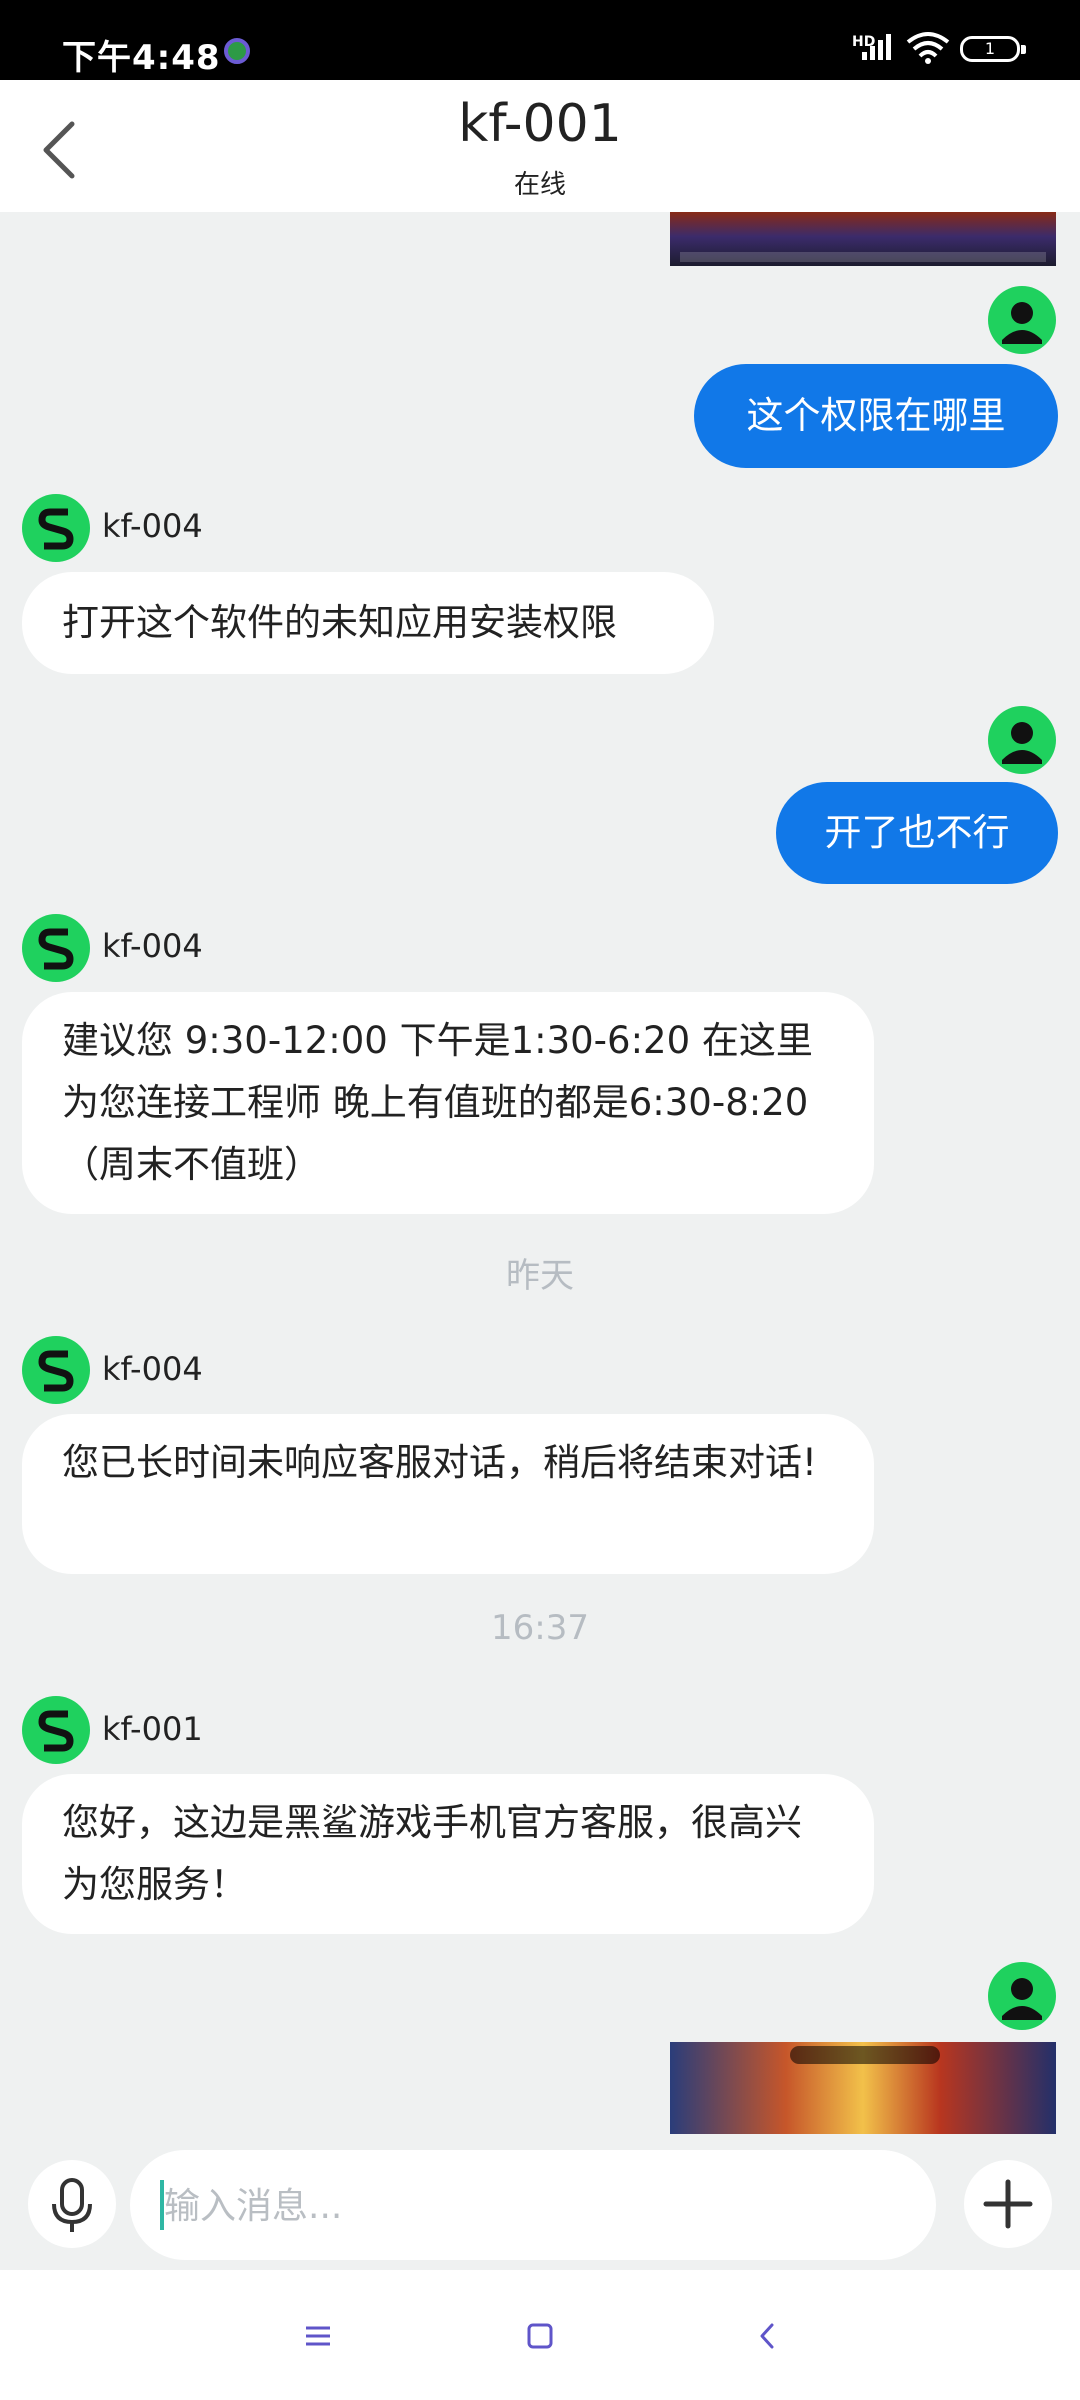 The height and width of the screenshot is (2400, 1080). What do you see at coordinates (539, 185) in the screenshot?
I see `online-status: 在线` at bounding box center [539, 185].